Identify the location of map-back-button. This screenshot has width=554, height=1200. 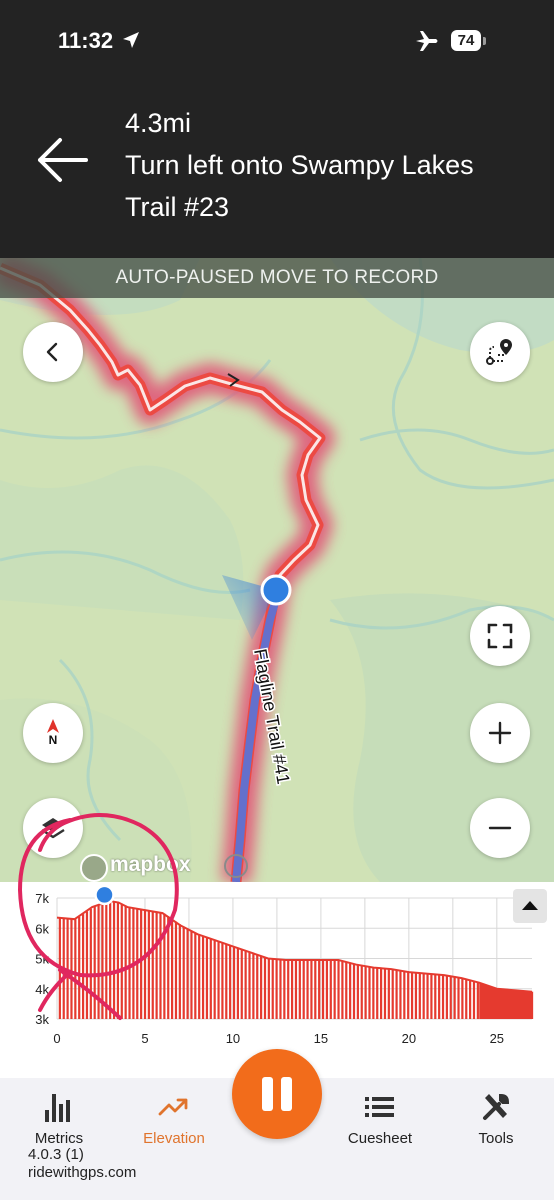
(53, 352).